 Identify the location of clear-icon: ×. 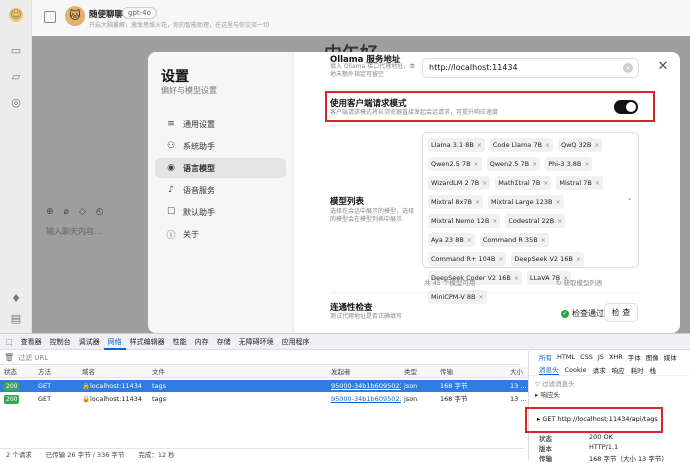
(628, 68).